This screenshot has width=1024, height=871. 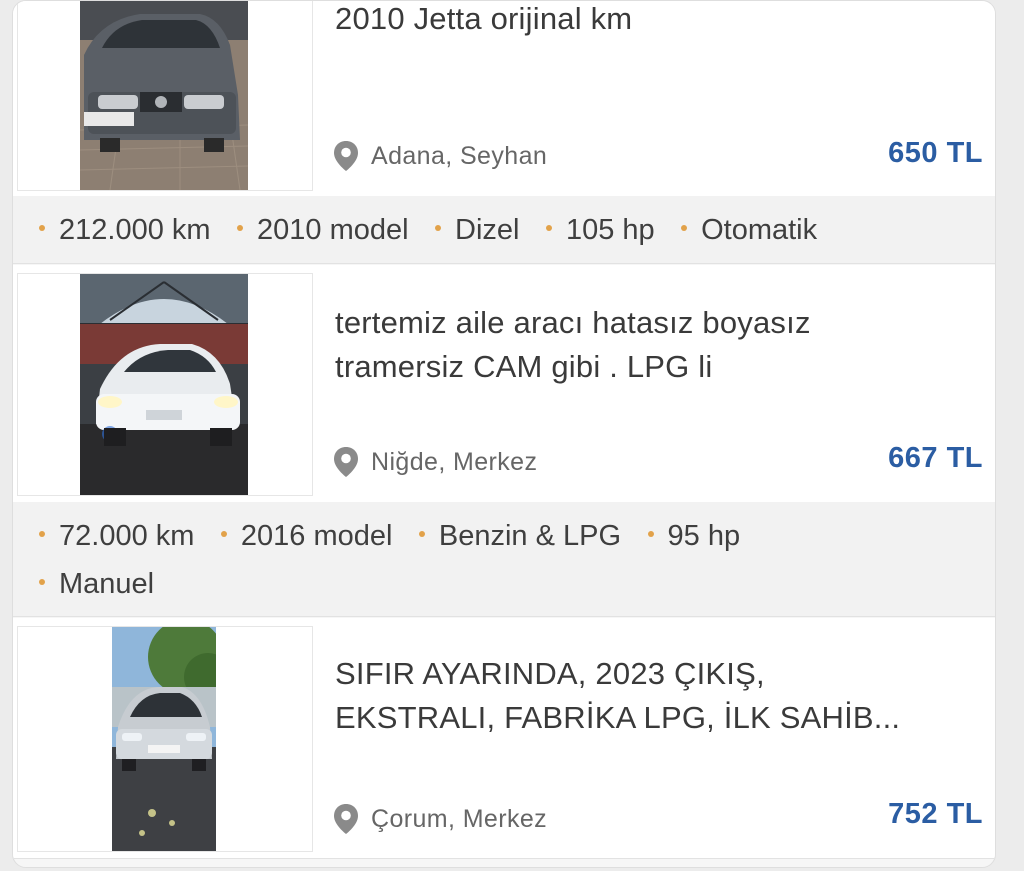 What do you see at coordinates (660, 21) in the screenshot?
I see `listing-title: 2010 Jetta orijinal km` at bounding box center [660, 21].